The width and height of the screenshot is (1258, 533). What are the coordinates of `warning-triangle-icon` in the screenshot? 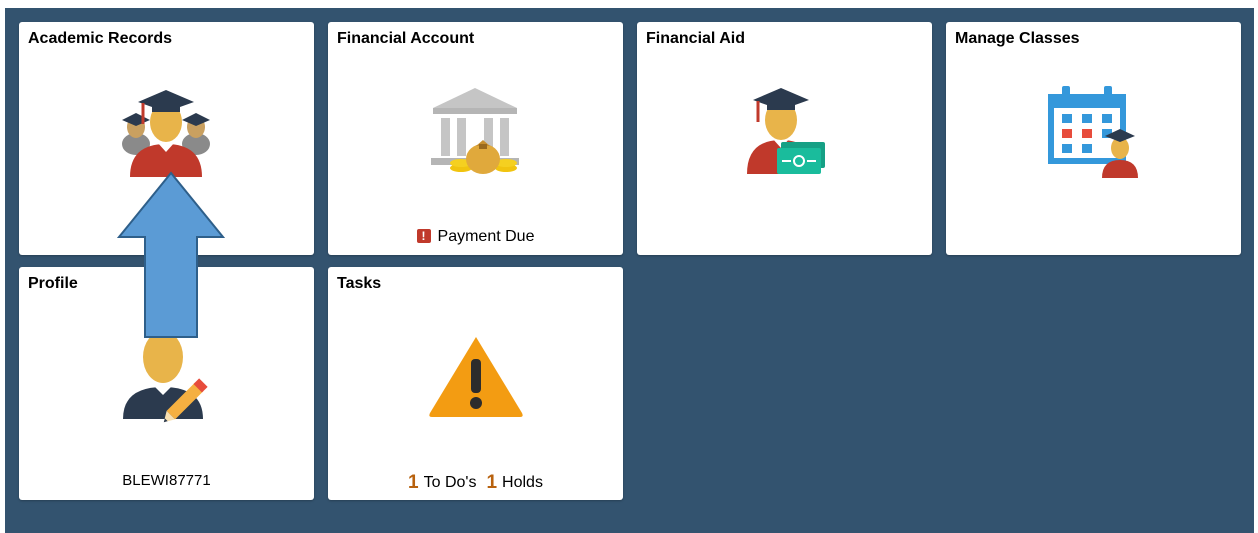 It's located at (476, 377).